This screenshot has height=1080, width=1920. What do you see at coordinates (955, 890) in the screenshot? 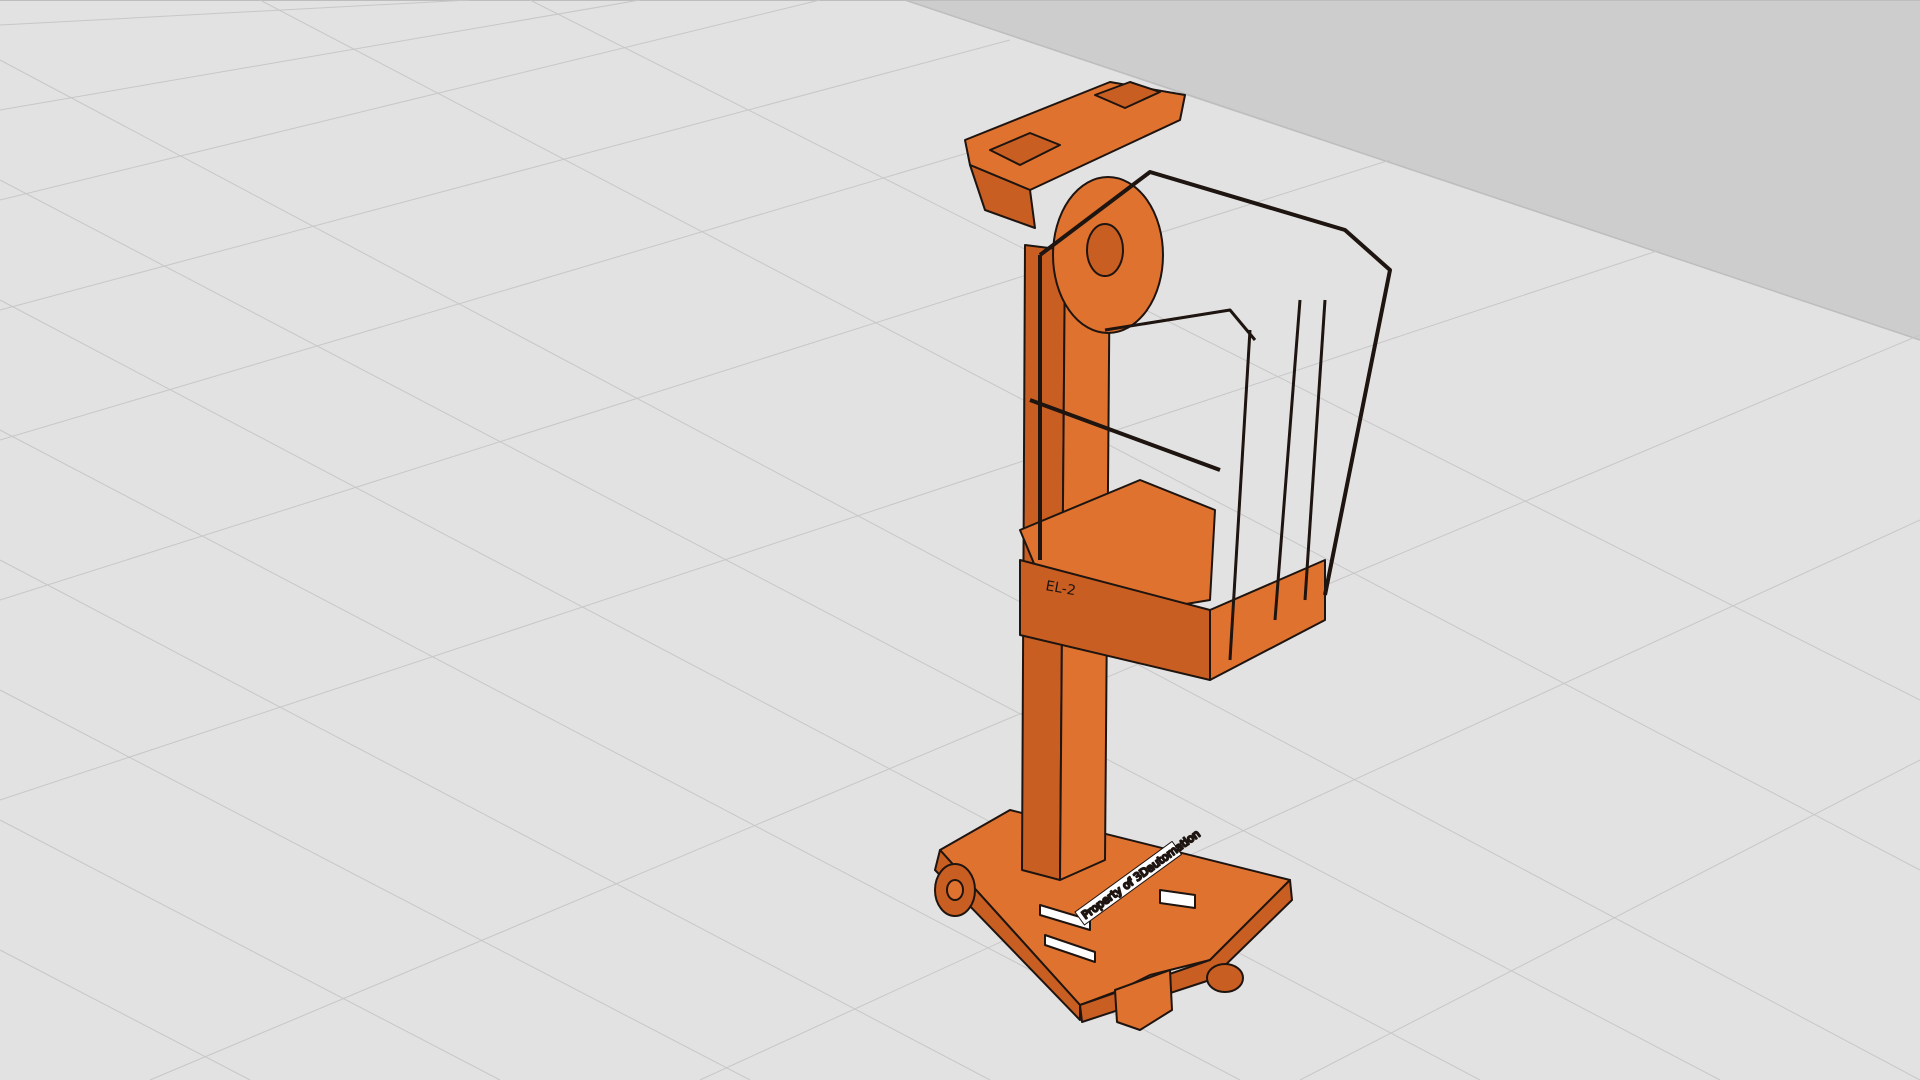
I see `wheel-hub-left` at bounding box center [955, 890].